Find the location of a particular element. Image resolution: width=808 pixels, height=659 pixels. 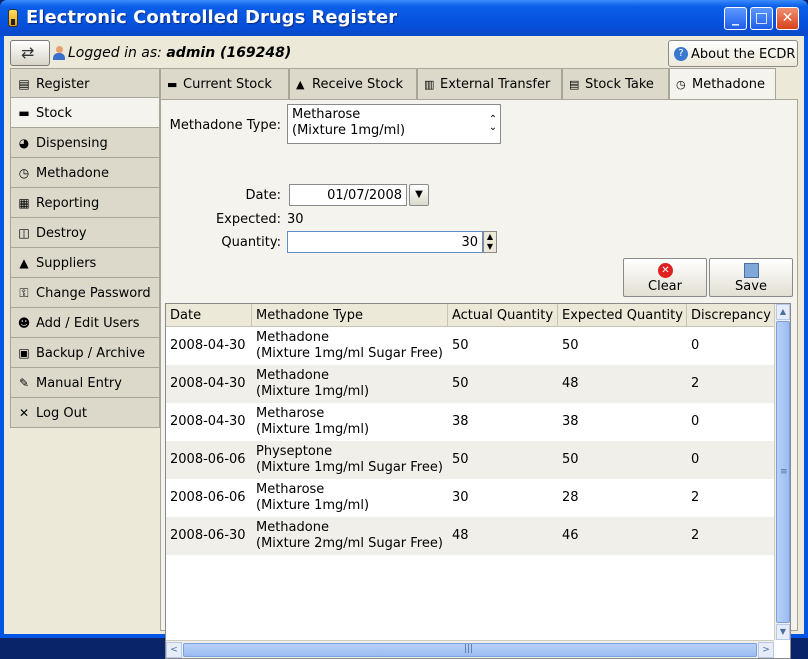

window-title: Electronic Controlled Drugs Register is located at coordinates (212, 17).